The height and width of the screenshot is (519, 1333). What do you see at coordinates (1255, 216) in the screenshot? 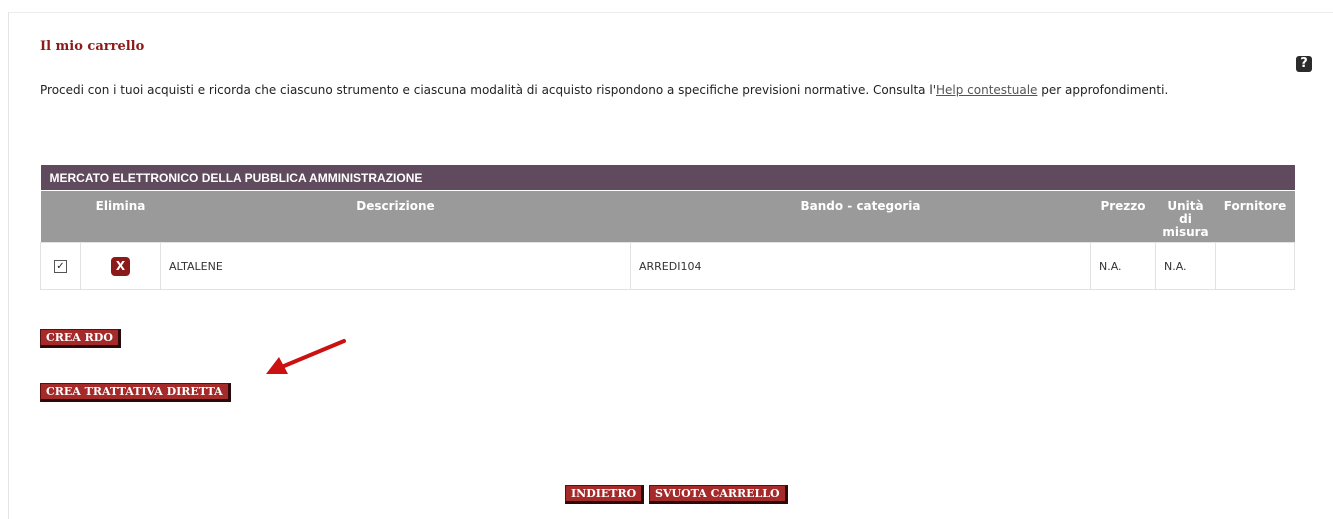
I see `column-header-fornitore: Fornitore` at bounding box center [1255, 216].